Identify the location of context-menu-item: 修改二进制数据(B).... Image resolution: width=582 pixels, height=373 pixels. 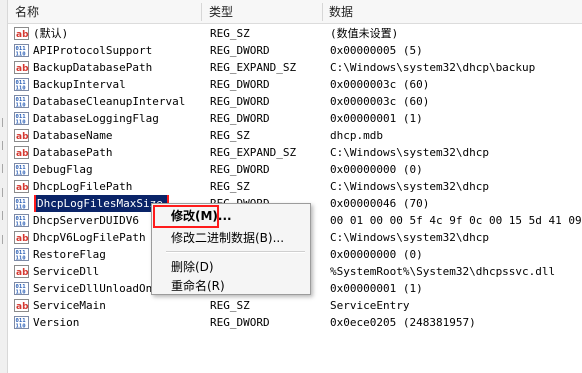
(231, 238).